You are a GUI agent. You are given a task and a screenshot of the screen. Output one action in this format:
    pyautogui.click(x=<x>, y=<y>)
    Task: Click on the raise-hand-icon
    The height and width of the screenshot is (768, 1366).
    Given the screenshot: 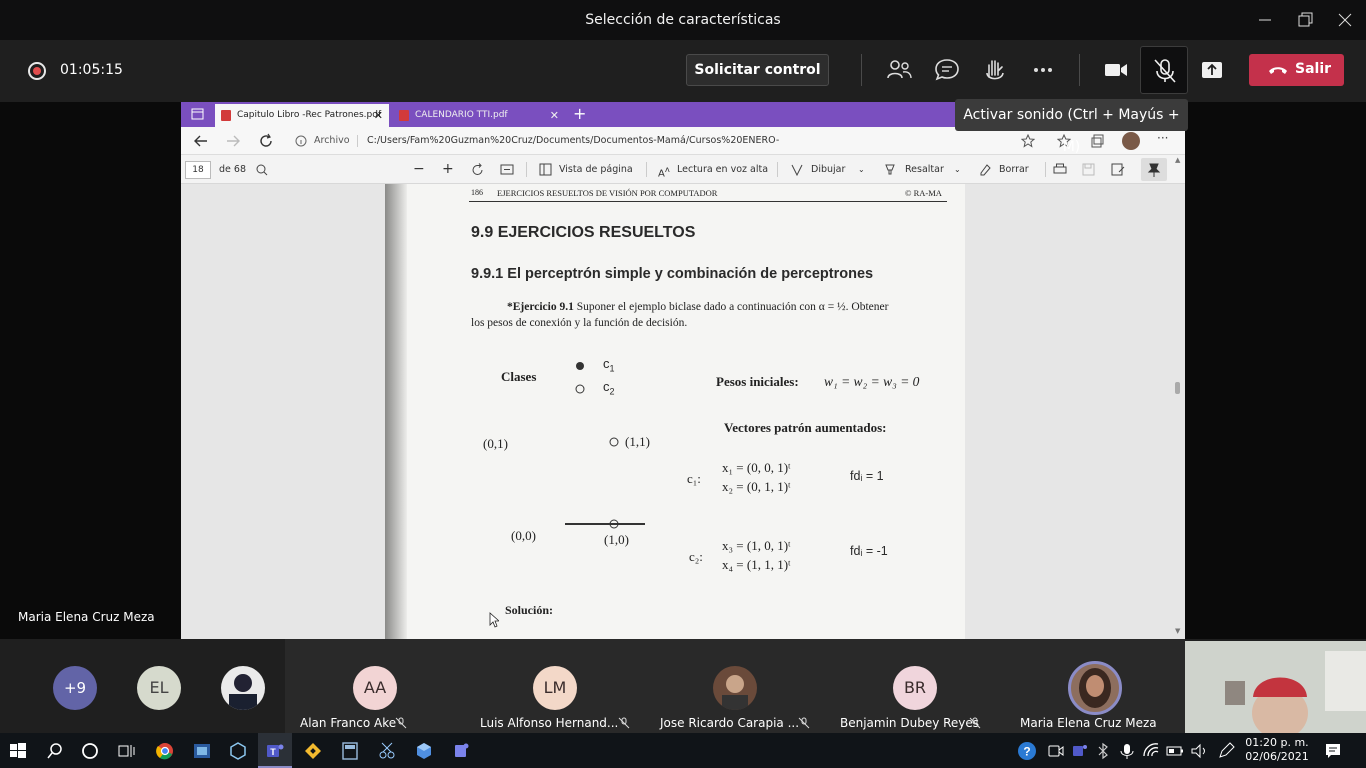 What is the action you would take?
    pyautogui.click(x=995, y=70)
    